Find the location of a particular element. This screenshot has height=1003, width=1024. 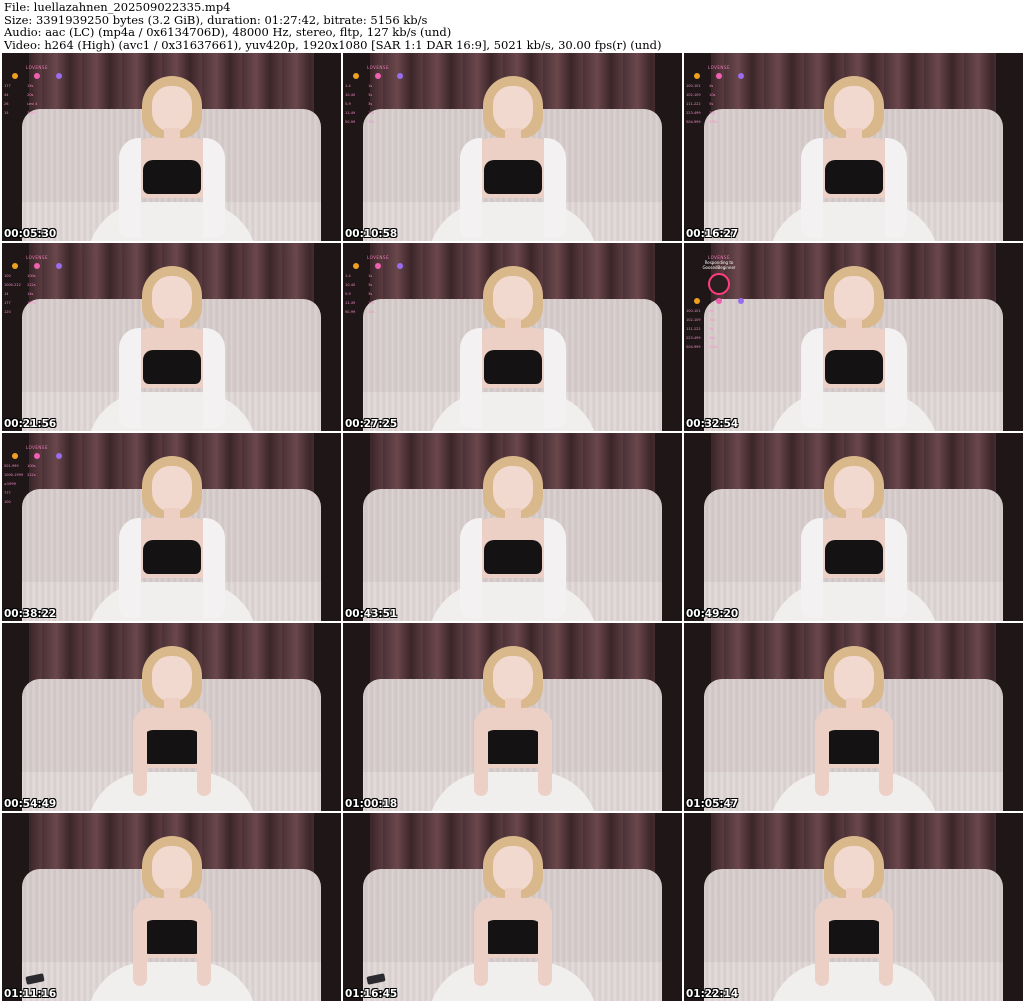

overlay-cell: 50-99 is located at coordinates (350, 122).